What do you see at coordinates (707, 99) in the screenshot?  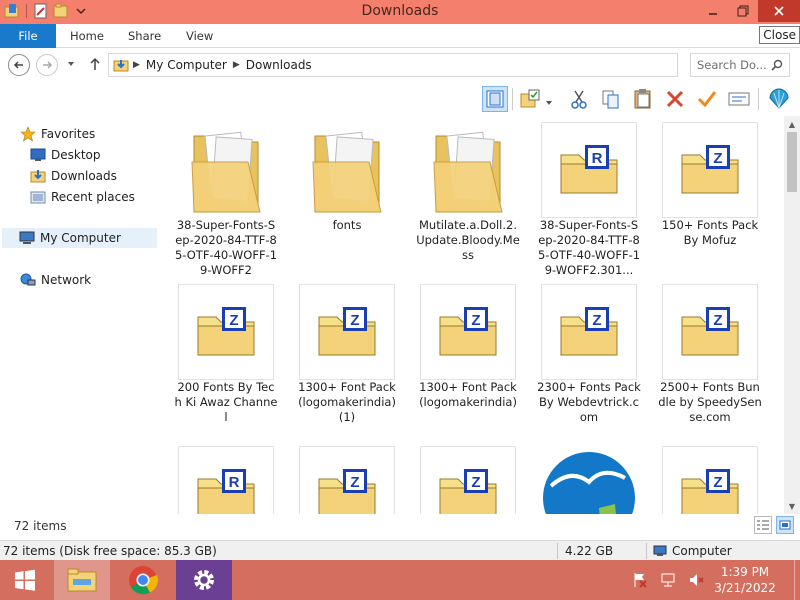 I see `rename-check-icon` at bounding box center [707, 99].